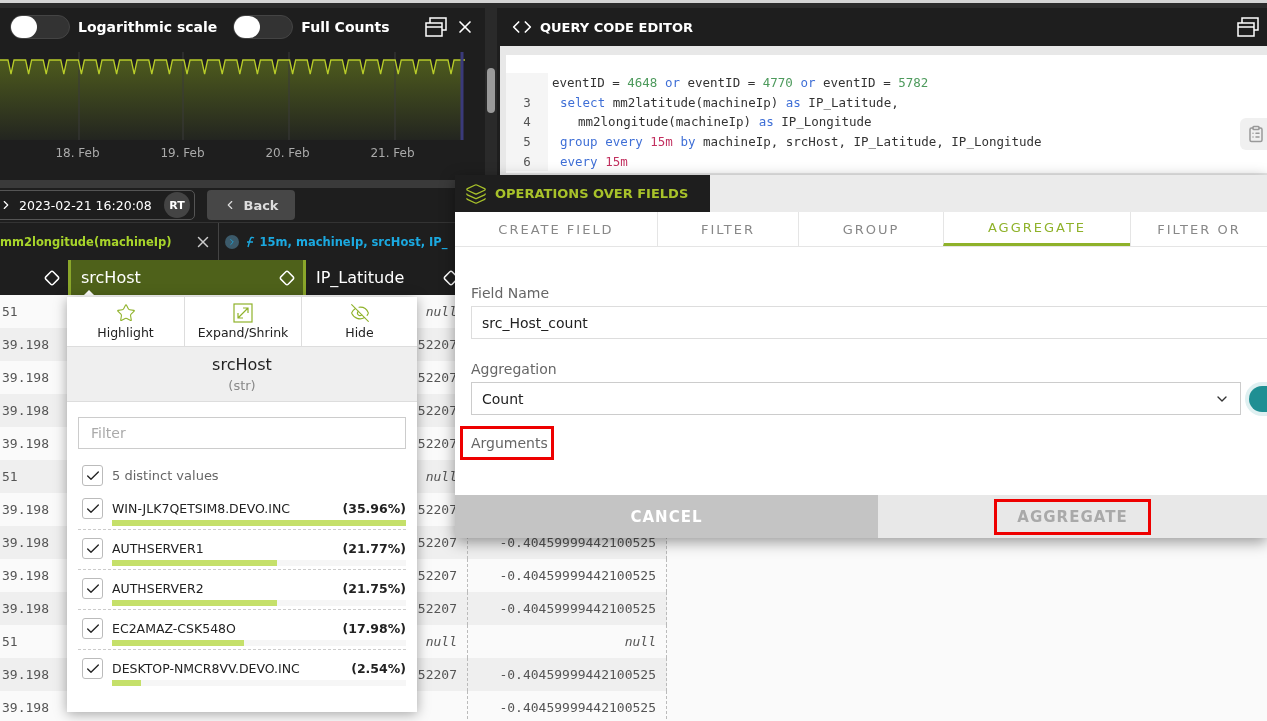 This screenshot has height=721, width=1267. What do you see at coordinates (242, 433) in the screenshot?
I see `filter-field: Filter` at bounding box center [242, 433].